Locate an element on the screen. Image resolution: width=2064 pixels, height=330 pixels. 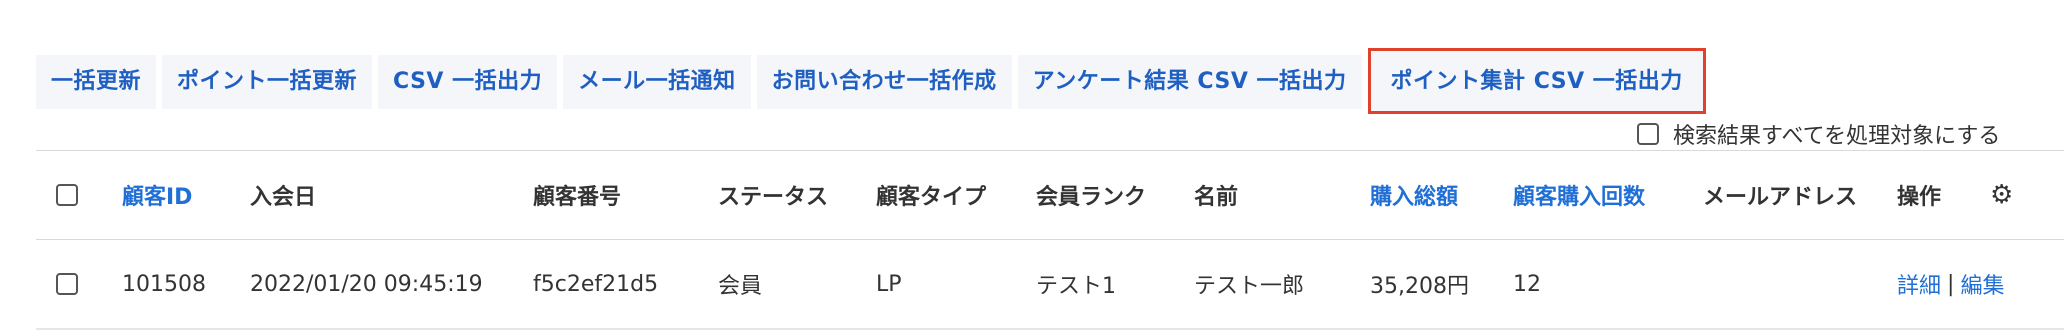
select-all-results: 検索結果すべてを処理対象にする is located at coordinates (1818, 134).